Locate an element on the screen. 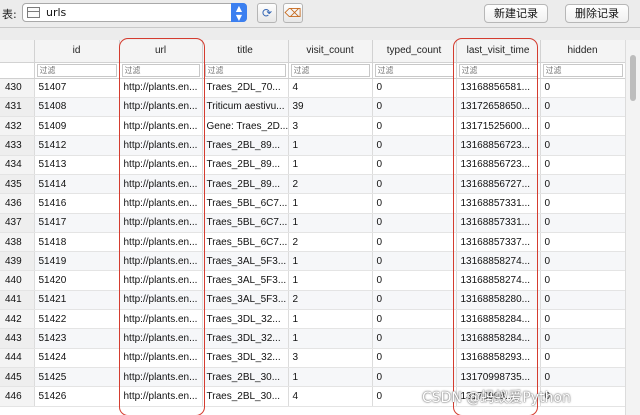  cell-visit-count: 39 is located at coordinates (330, 107).